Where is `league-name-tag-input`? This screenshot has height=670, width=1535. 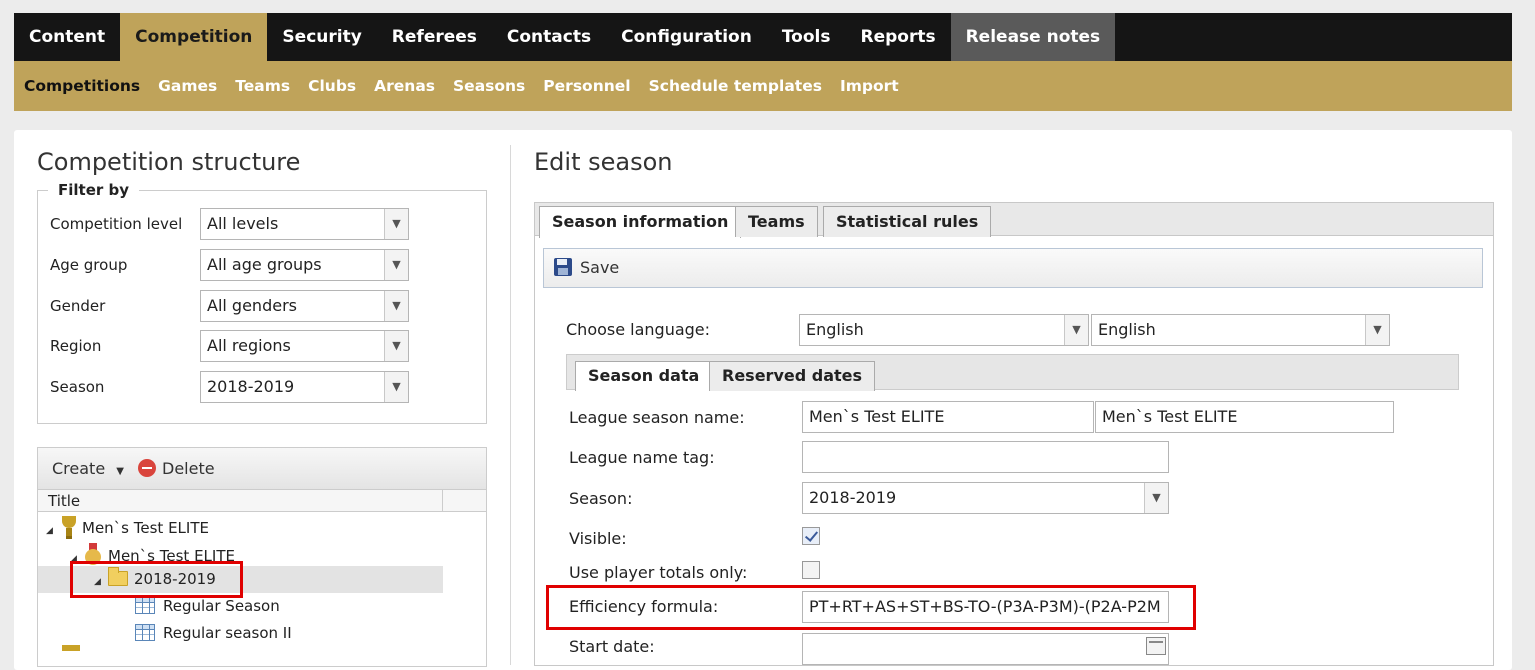 league-name-tag-input is located at coordinates (985, 457).